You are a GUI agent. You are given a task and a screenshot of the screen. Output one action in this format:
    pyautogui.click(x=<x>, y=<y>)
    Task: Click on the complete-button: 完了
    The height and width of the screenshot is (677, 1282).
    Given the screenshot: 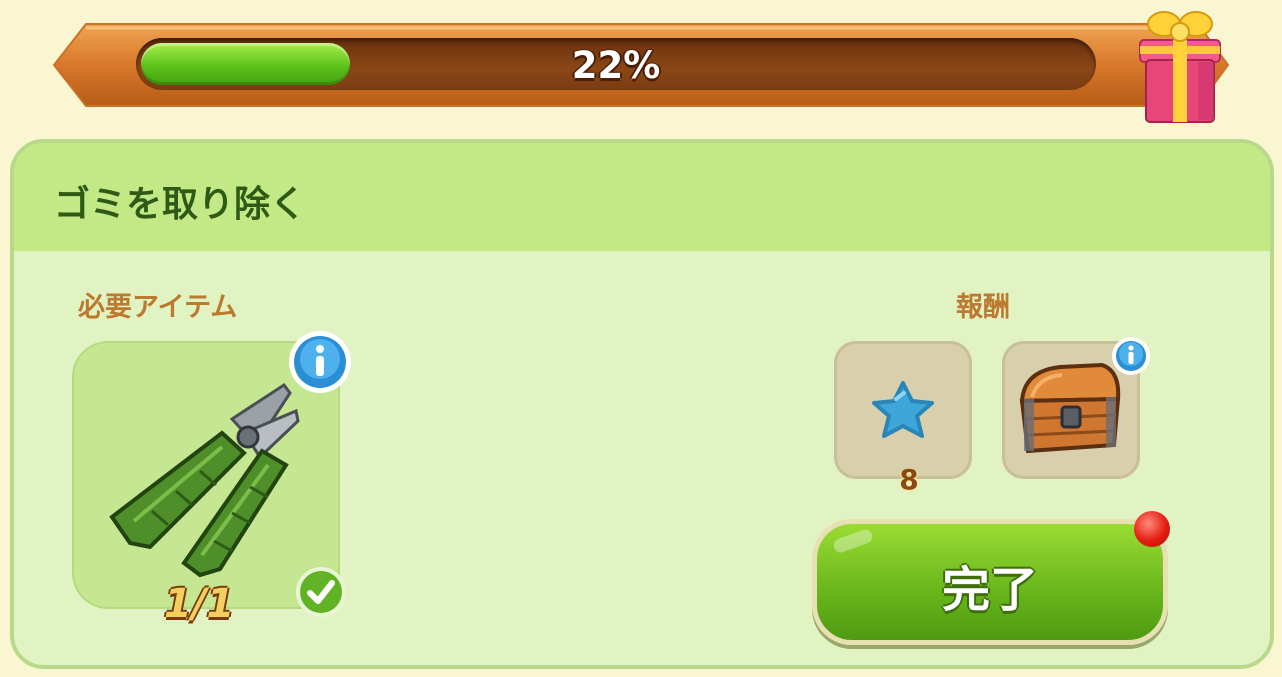 What is the action you would take?
    pyautogui.click(x=990, y=582)
    